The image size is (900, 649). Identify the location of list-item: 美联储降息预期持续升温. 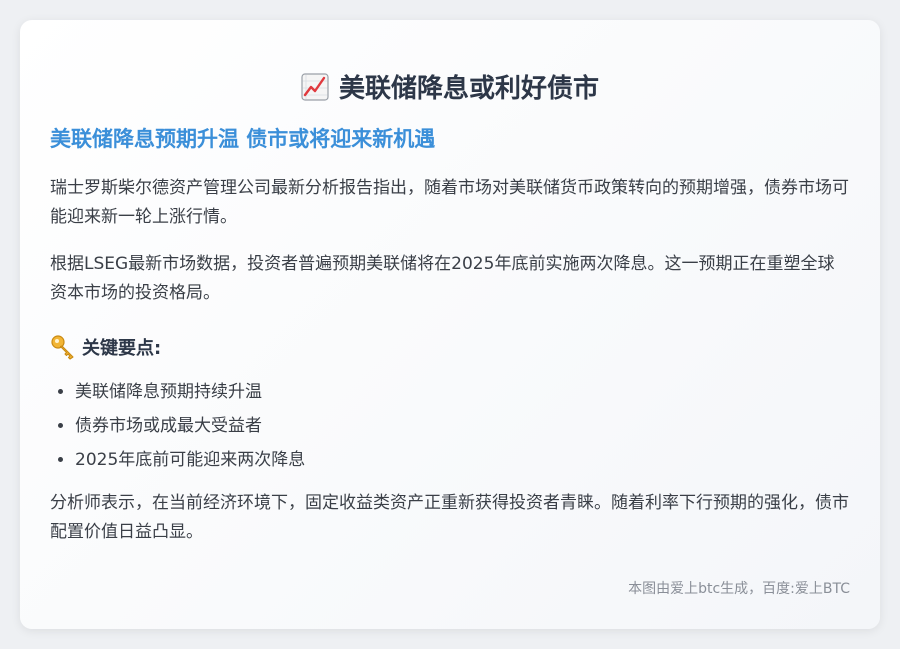
(462, 392).